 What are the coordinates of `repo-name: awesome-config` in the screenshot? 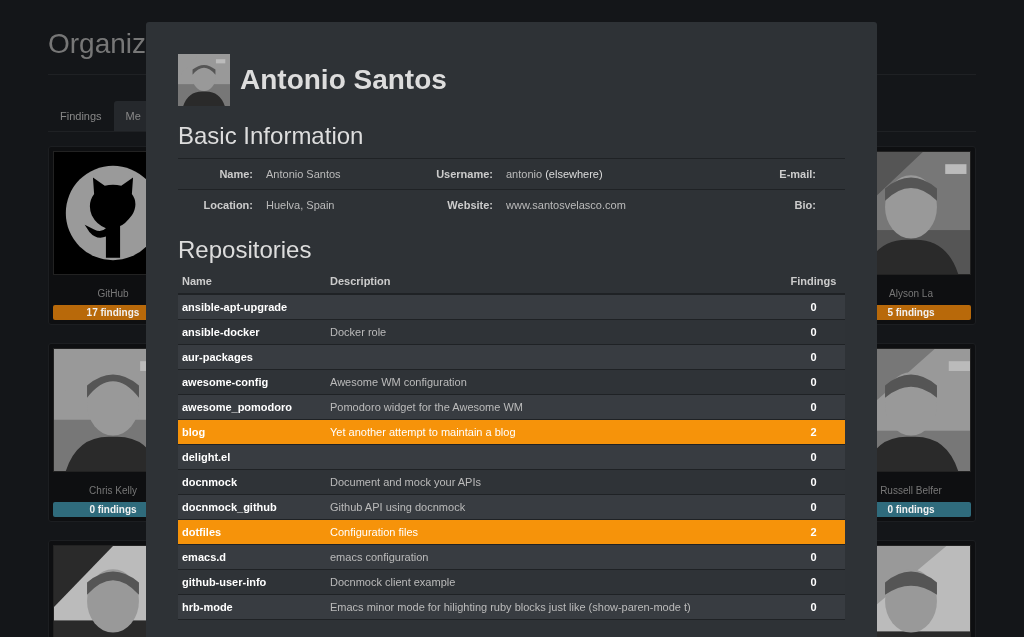 It's located at (225, 382).